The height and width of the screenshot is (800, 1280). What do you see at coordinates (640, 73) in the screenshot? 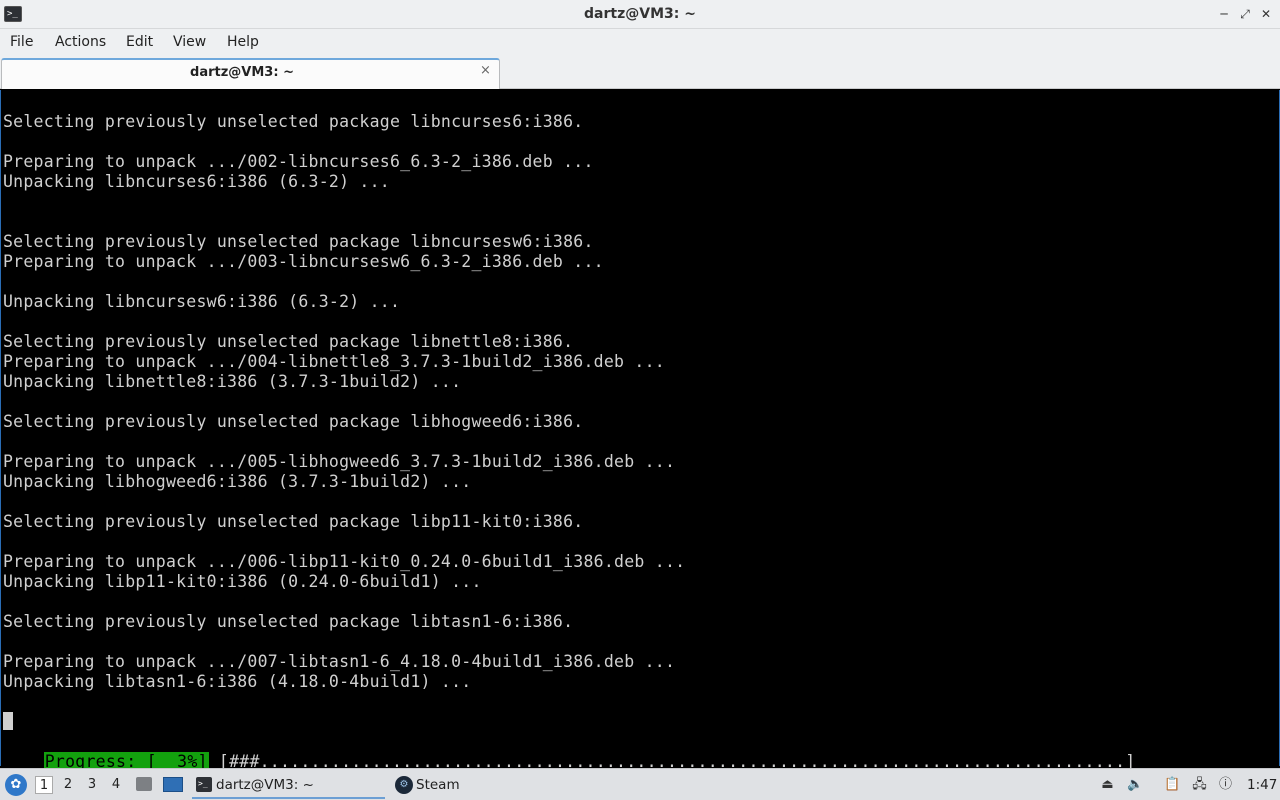
I see `tab-bar: dartz@VM3: ~ ×` at bounding box center [640, 73].